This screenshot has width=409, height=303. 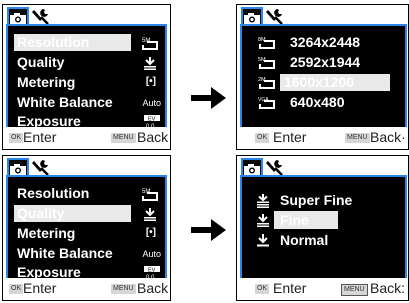 I want to click on footer-bar: OK Enter MENU Back·, so click(x=322, y=138).